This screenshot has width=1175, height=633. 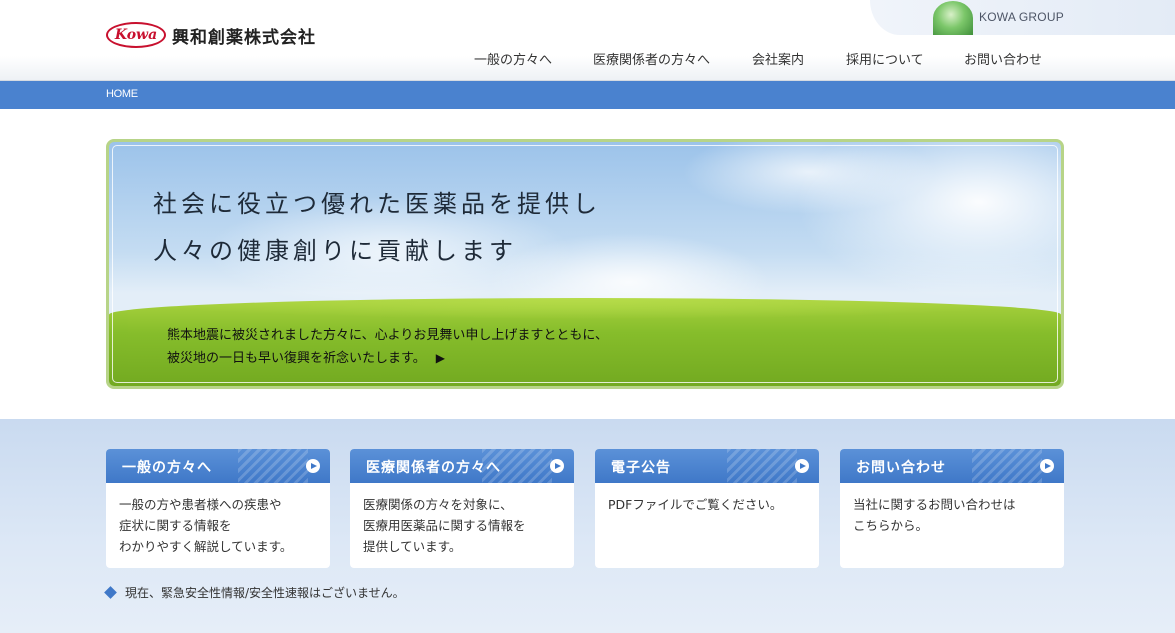 What do you see at coordinates (175, 525) in the screenshot?
I see `card-text-line: 症状に関する情報を` at bounding box center [175, 525].